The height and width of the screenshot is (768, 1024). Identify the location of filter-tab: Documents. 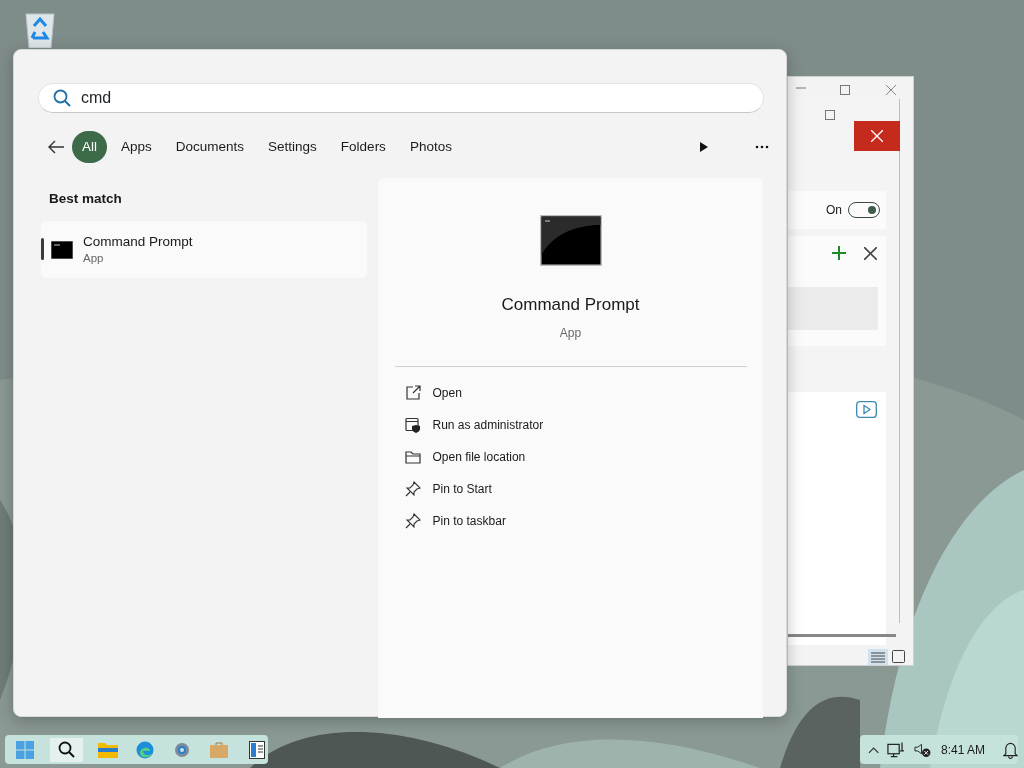
(210, 147).